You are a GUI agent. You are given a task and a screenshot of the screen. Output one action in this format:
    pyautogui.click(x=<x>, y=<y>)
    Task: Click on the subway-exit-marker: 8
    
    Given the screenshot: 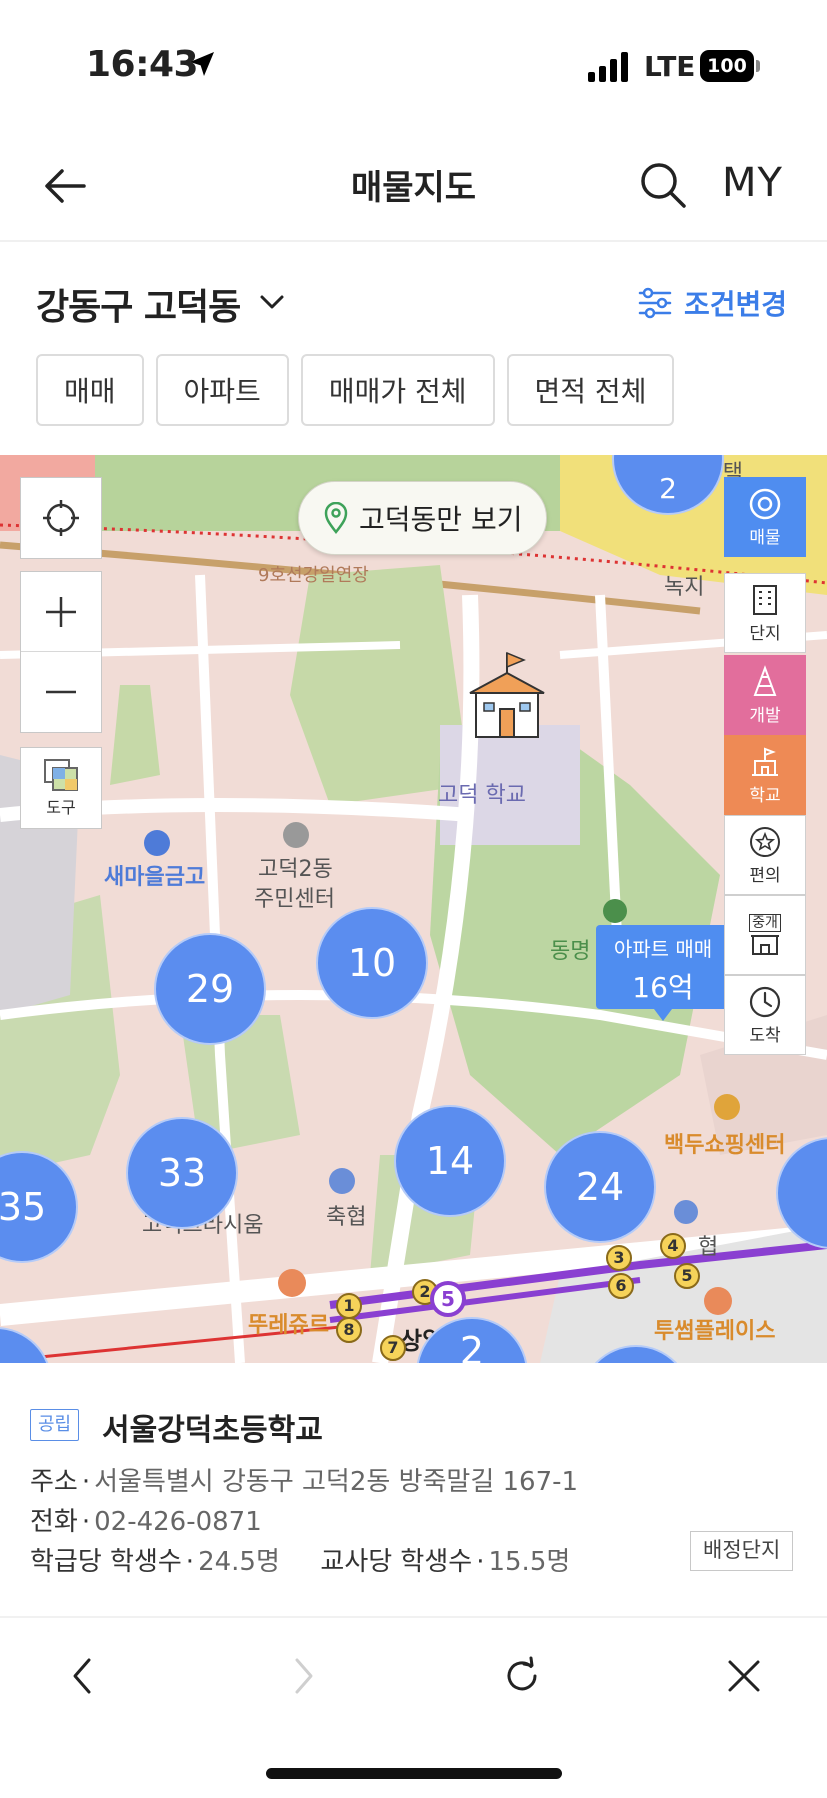 What is the action you would take?
    pyautogui.click(x=349, y=1330)
    